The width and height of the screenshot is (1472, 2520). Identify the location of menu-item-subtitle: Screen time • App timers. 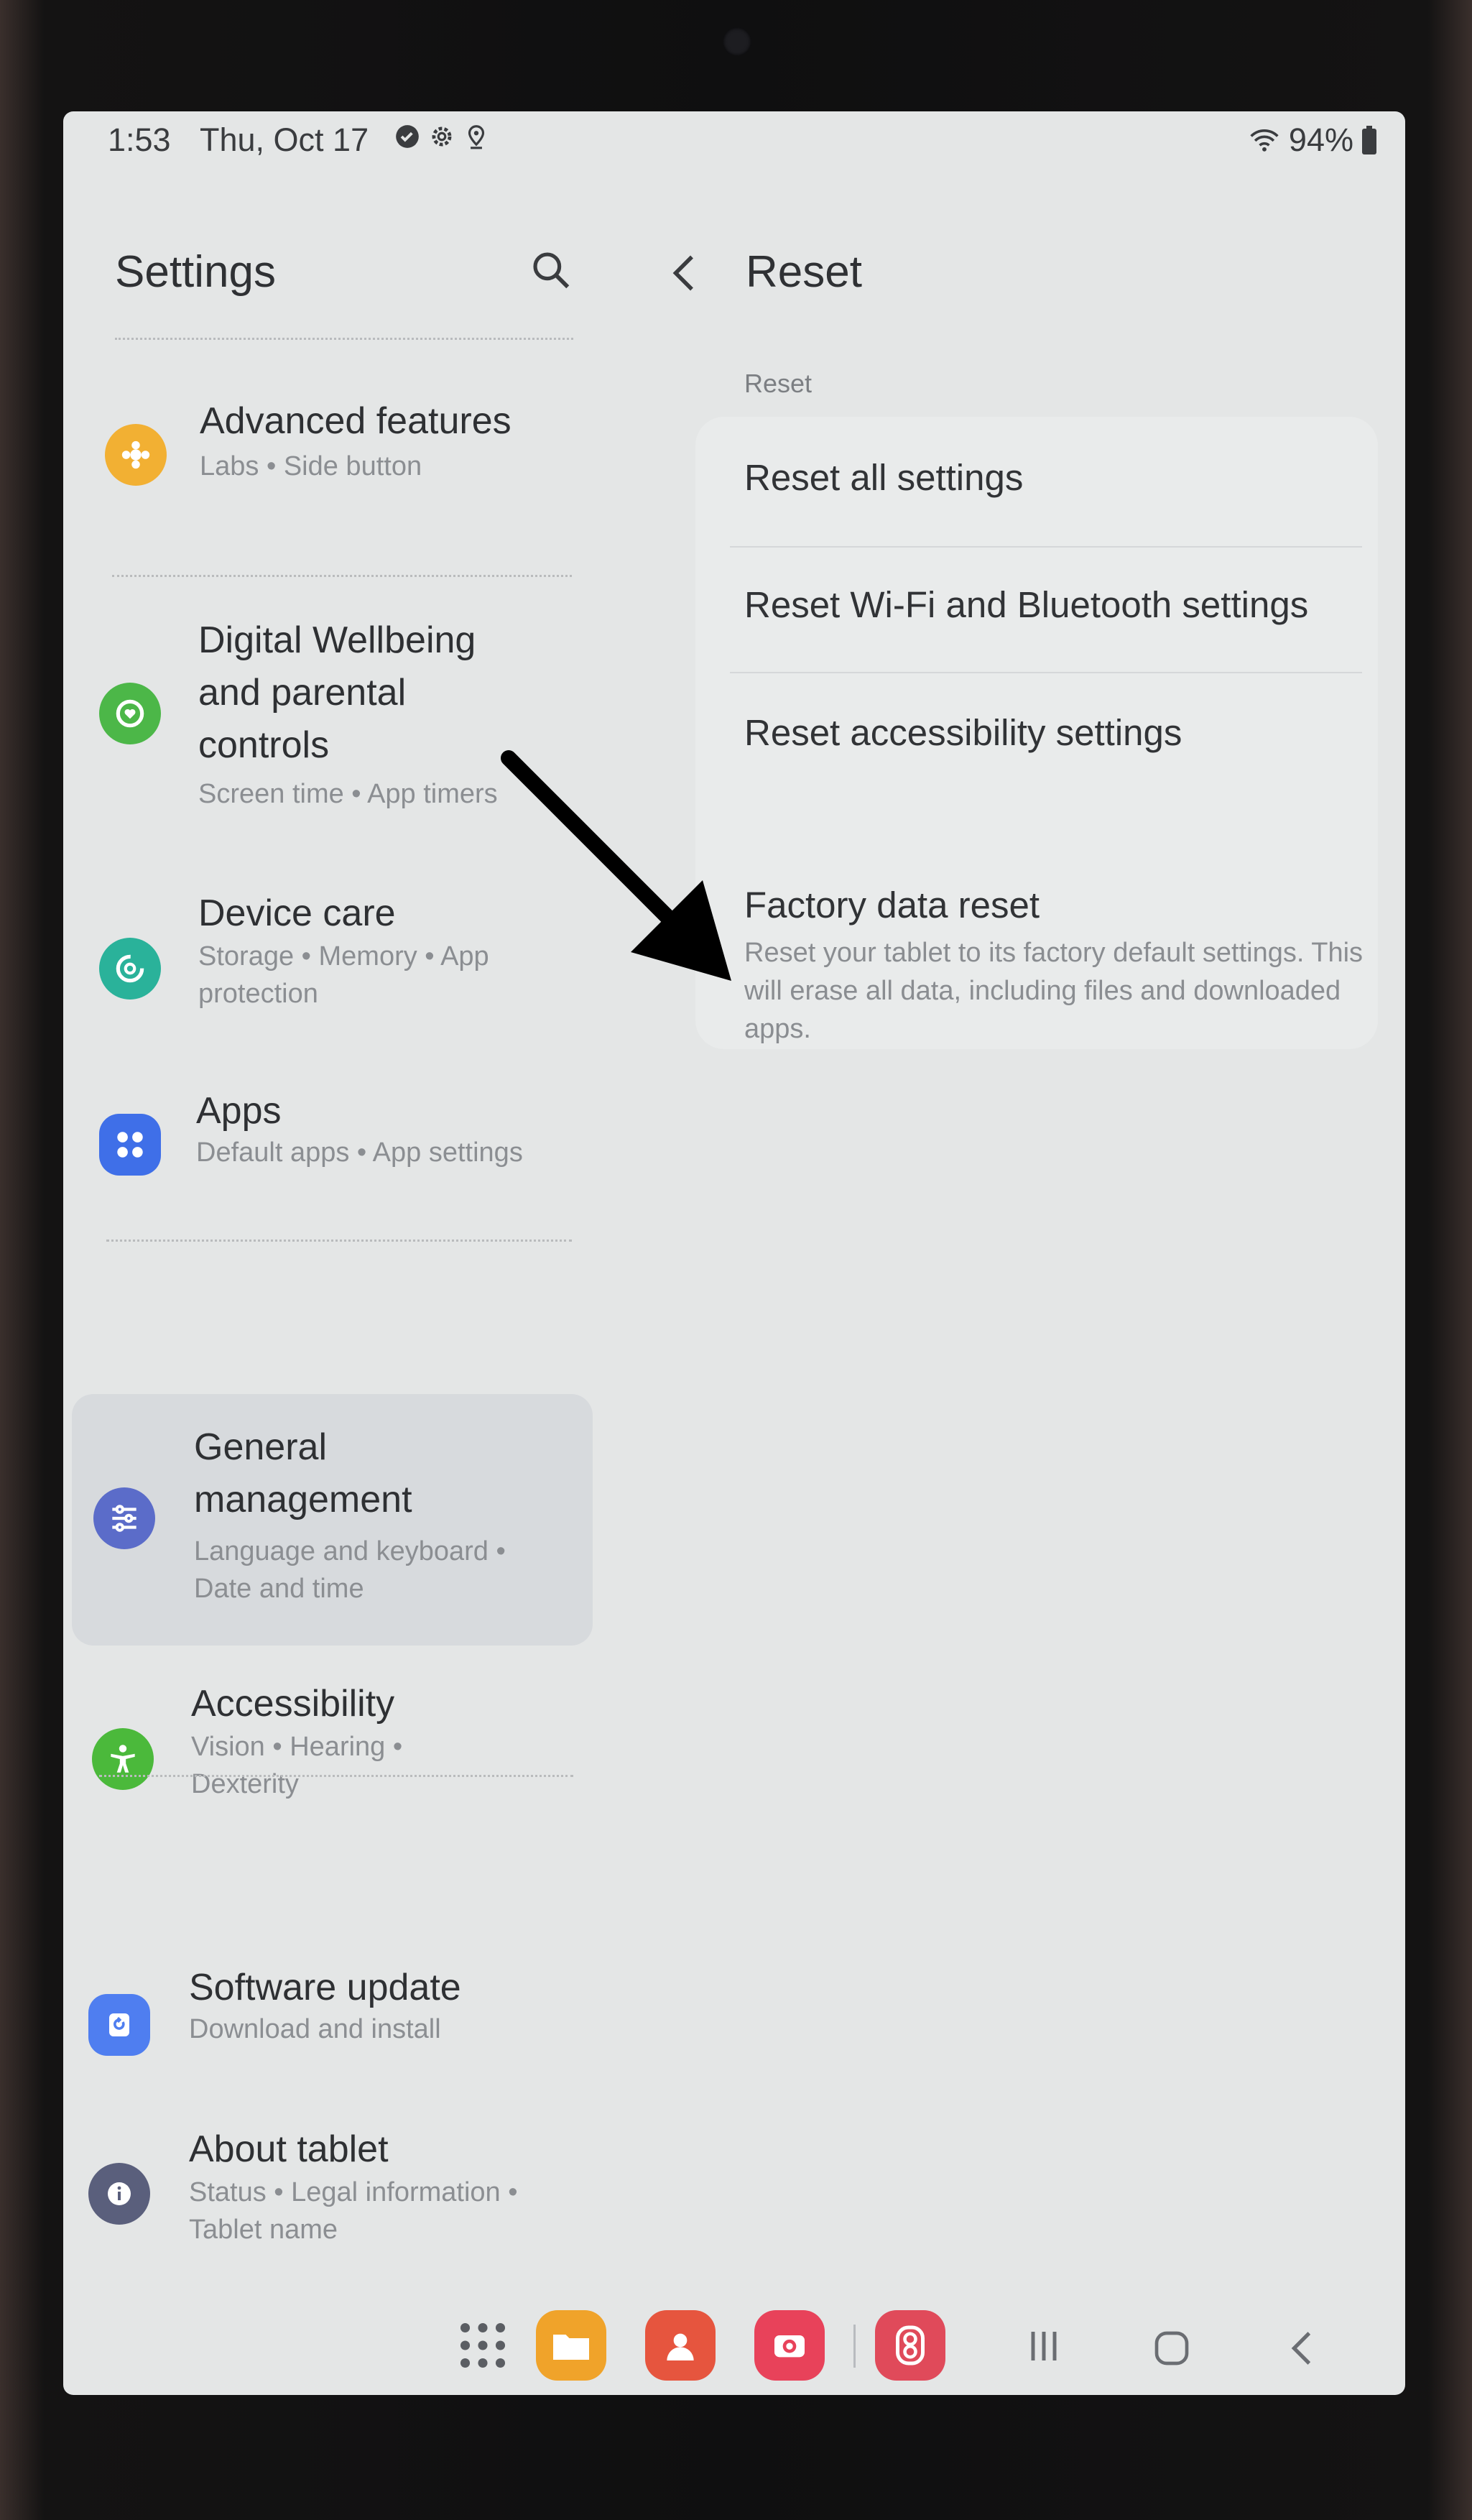
(348, 794).